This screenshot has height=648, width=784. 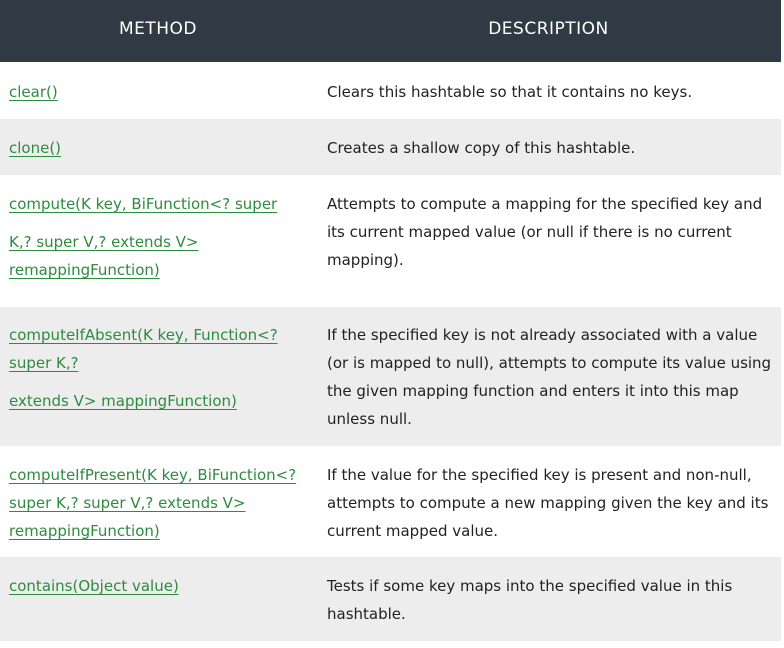 I want to click on method-link-computeifabsent: super K,?, so click(x=44, y=363).